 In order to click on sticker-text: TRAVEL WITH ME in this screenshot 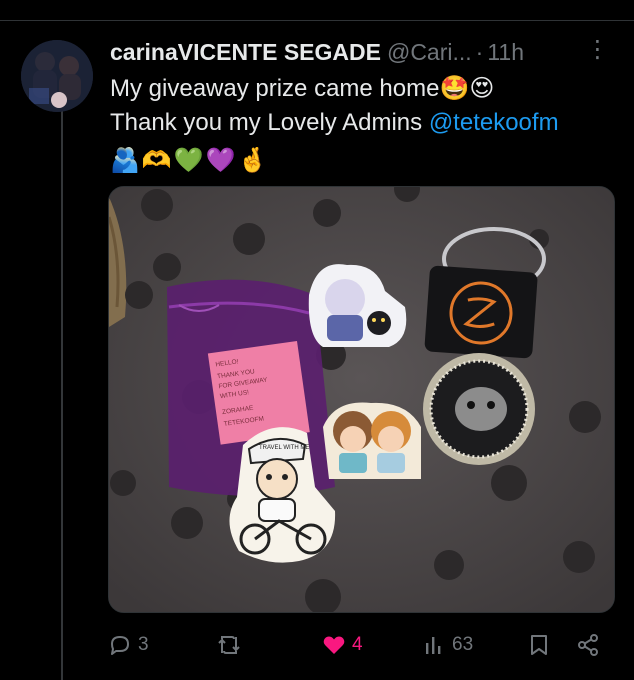, I will do `click(284, 448)`.